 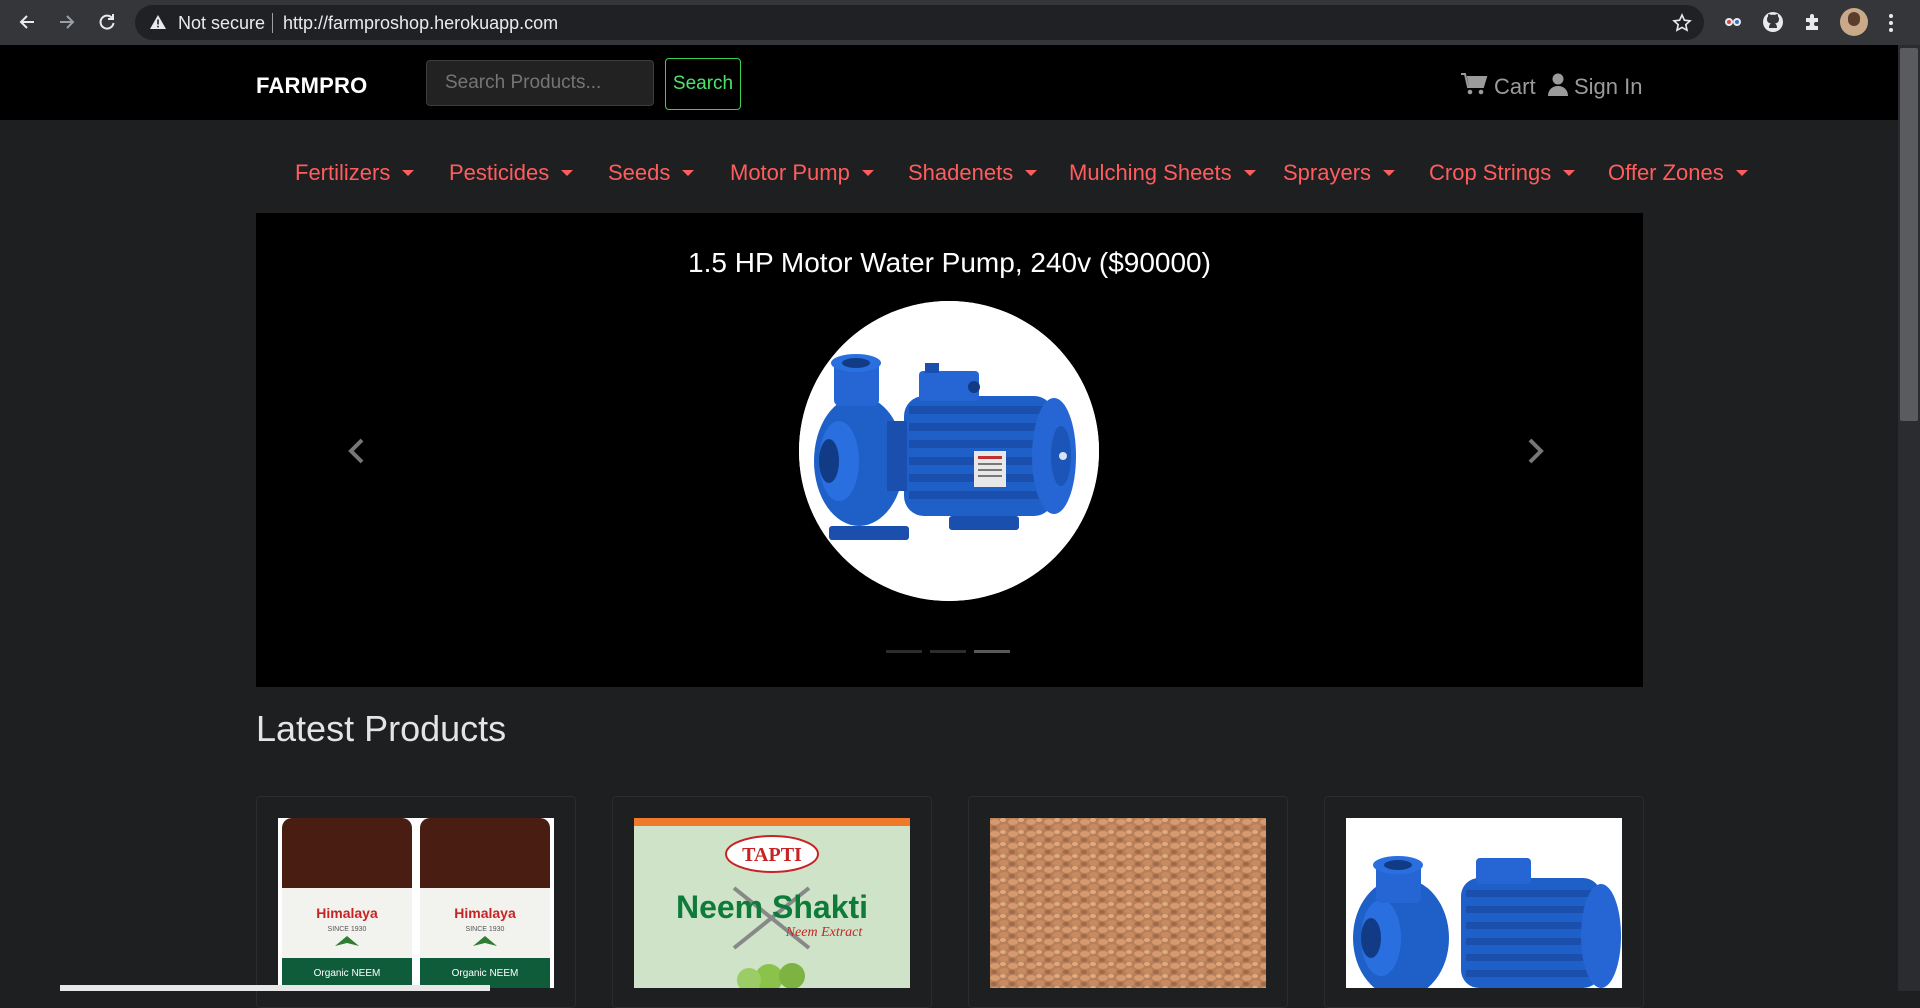 What do you see at coordinates (27, 22) in the screenshot?
I see `back-icon` at bounding box center [27, 22].